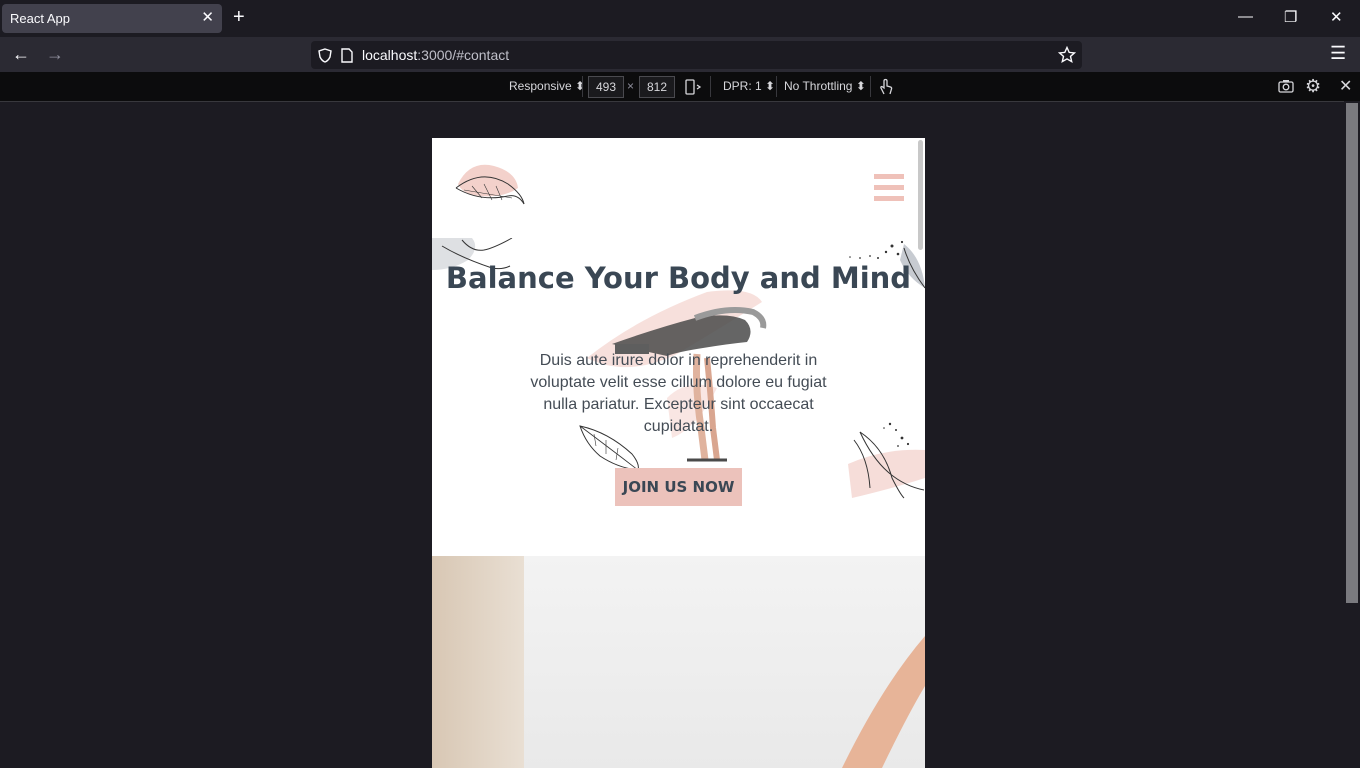  Describe the element at coordinates (463, 55) in the screenshot. I see `url-path: :3000/#contact` at that location.